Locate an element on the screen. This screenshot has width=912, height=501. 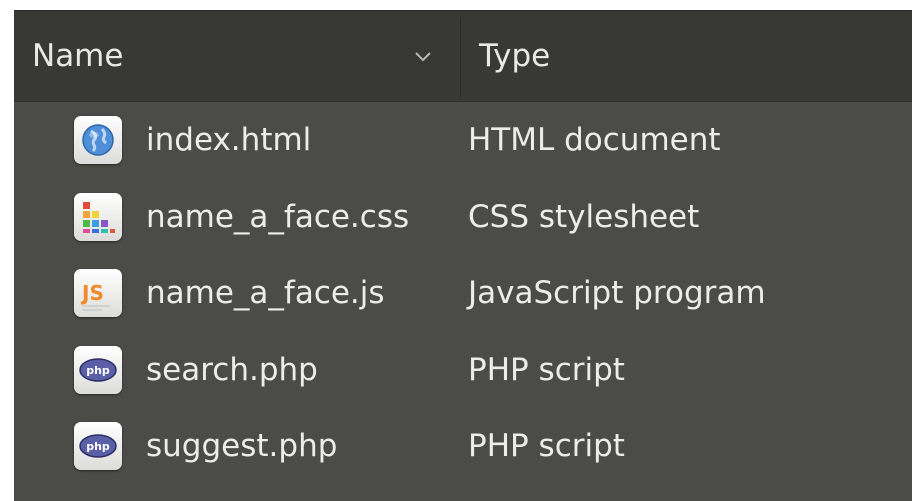
file-type: HTML document is located at coordinates (594, 140).